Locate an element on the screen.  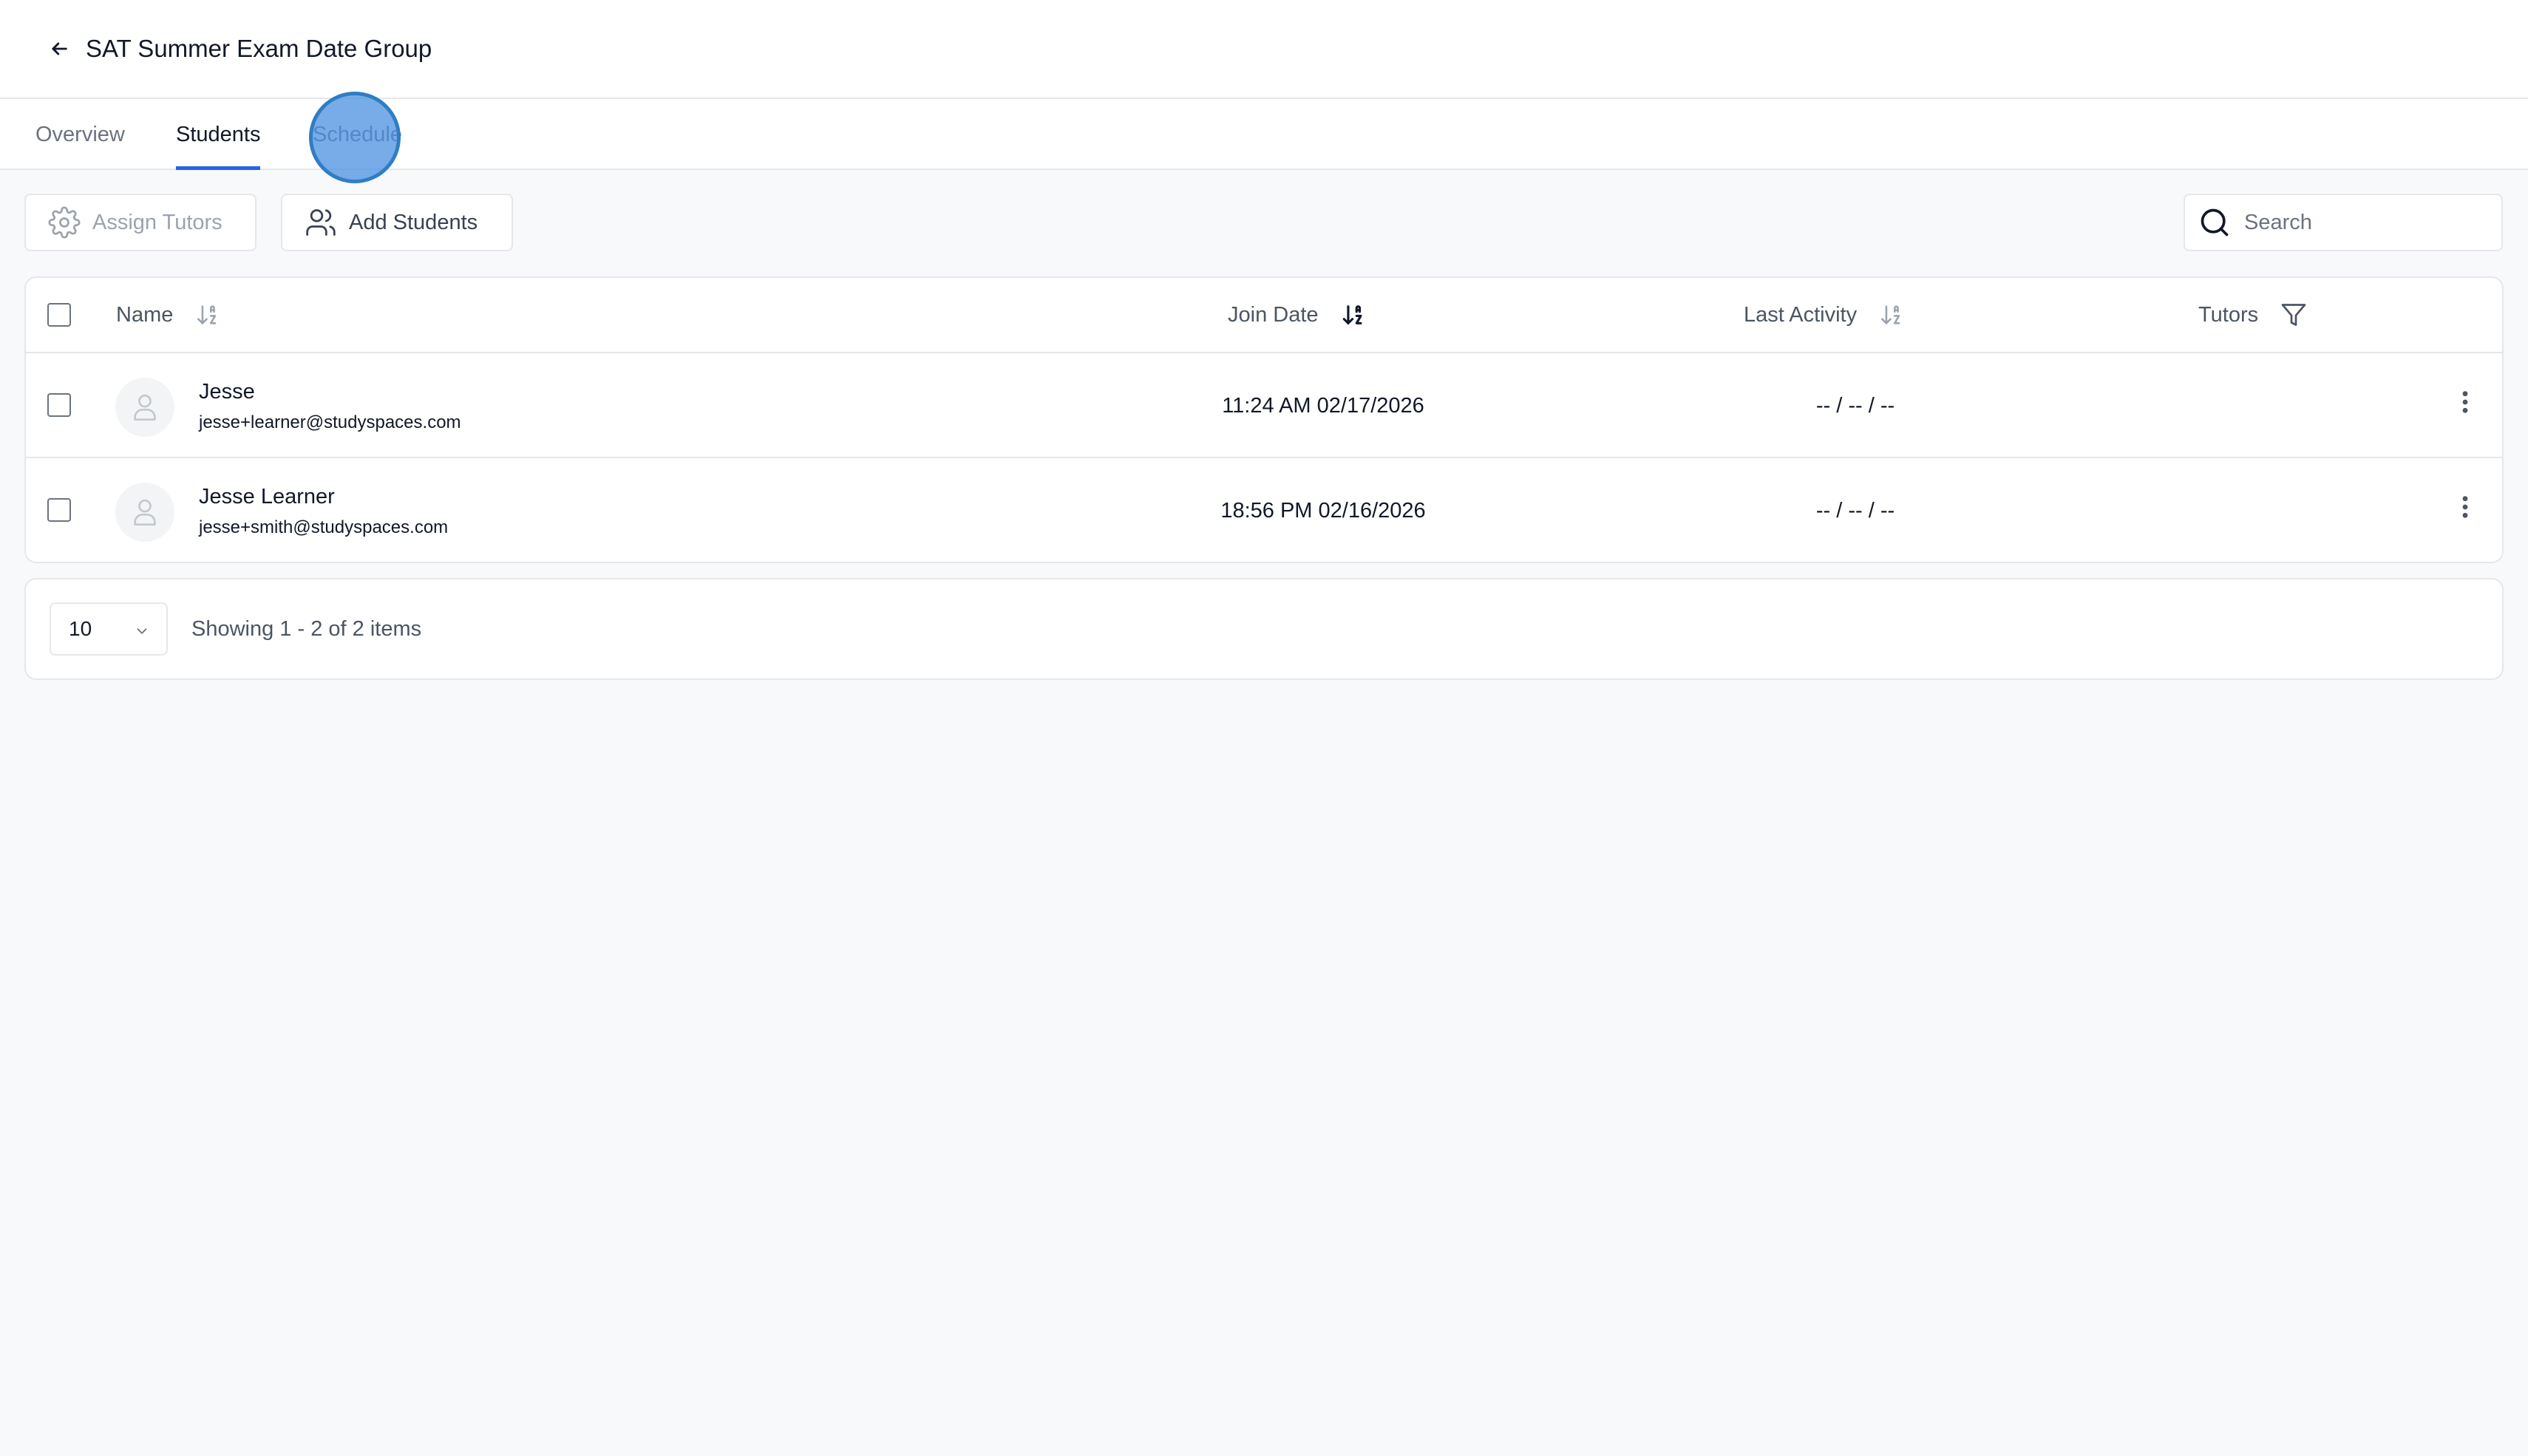
tab-schedule: Schedule is located at coordinates (357, 134).